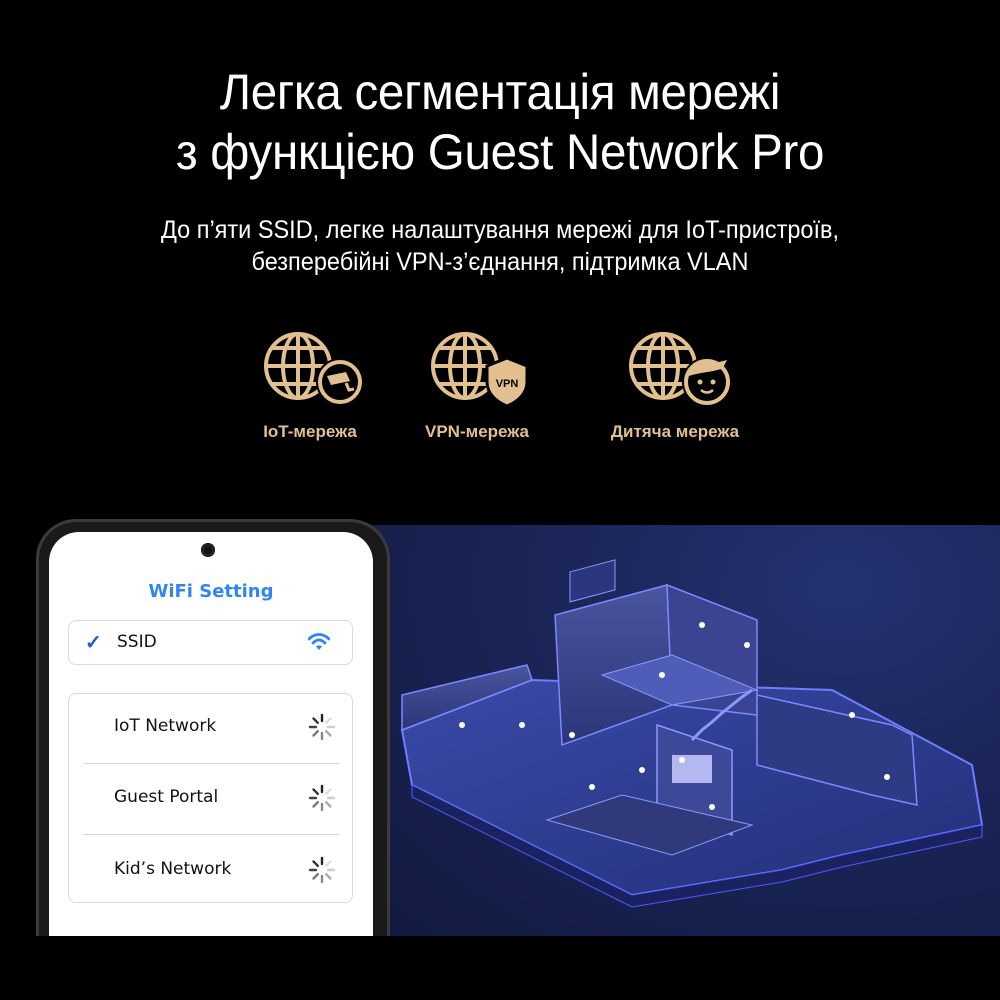 The width and height of the screenshot is (1000, 1000). What do you see at coordinates (310, 370) in the screenshot?
I see `globe-camera-icon` at bounding box center [310, 370].